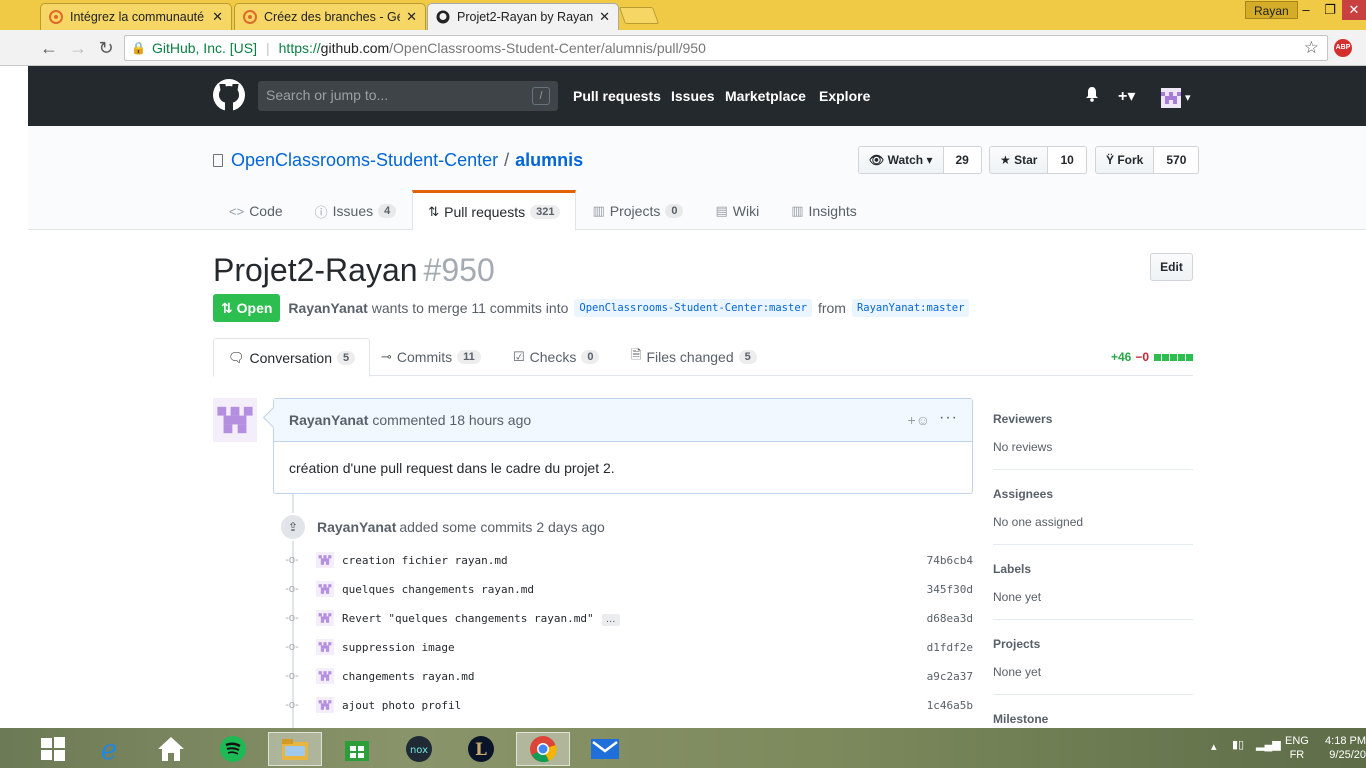  Describe the element at coordinates (1093, 591) in the screenshot. I see `sidebar-labels: Labels None yet` at that location.